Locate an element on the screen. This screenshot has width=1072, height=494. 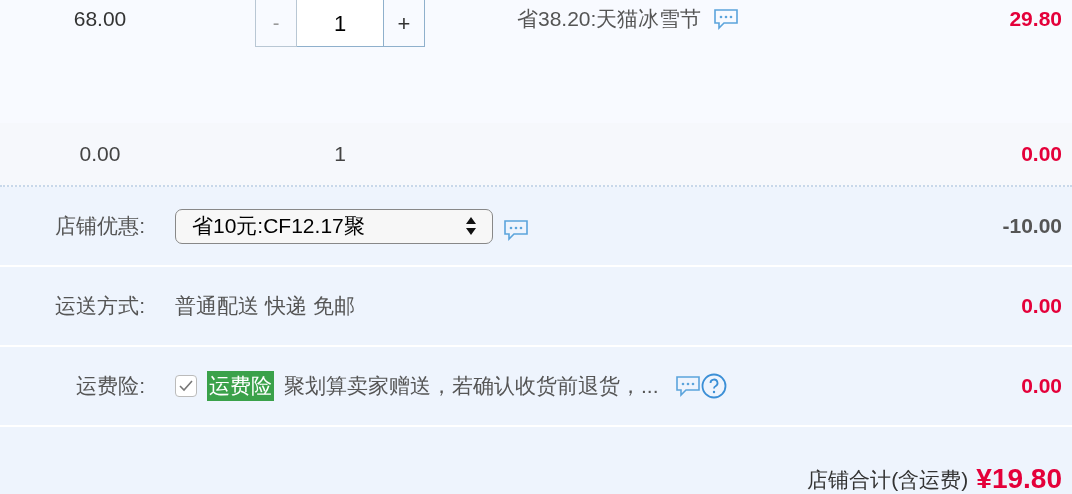
field-label: 运送方式: is located at coordinates (100, 306).